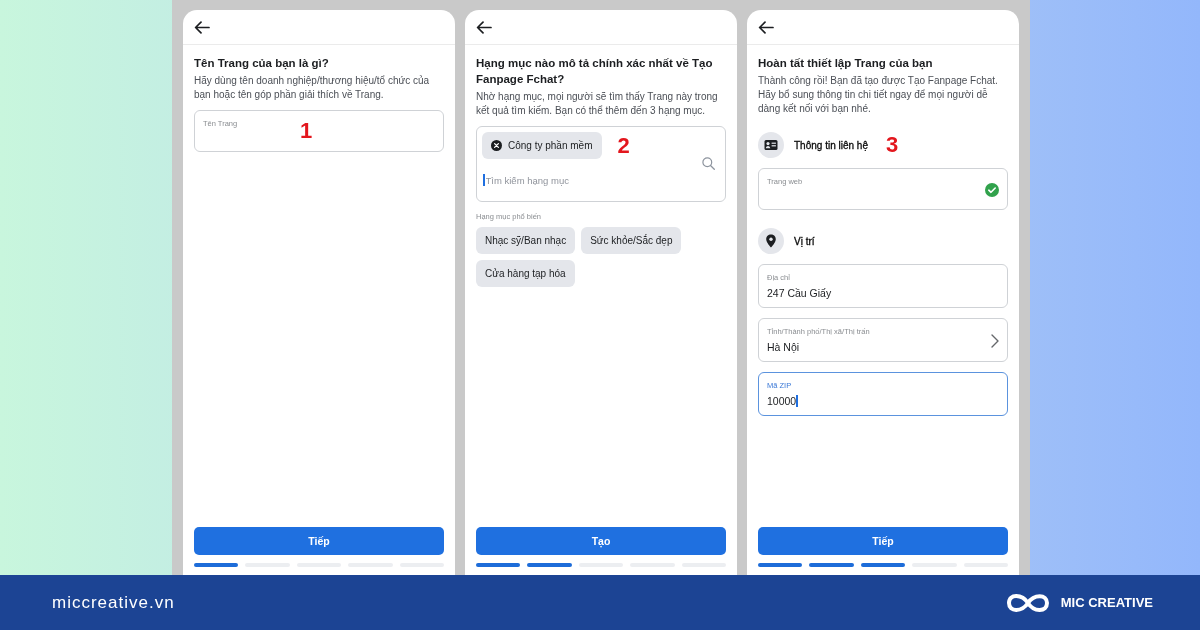 The height and width of the screenshot is (630, 1200). I want to click on screen-description: Thành công rồi! Bạn đã tạo được Tạo Fanpage Fchat. Hãy bổ sung thông tin chi tiết ngay để mọi người dễ dàng kết nối với bạn nhé., so click(878, 95).